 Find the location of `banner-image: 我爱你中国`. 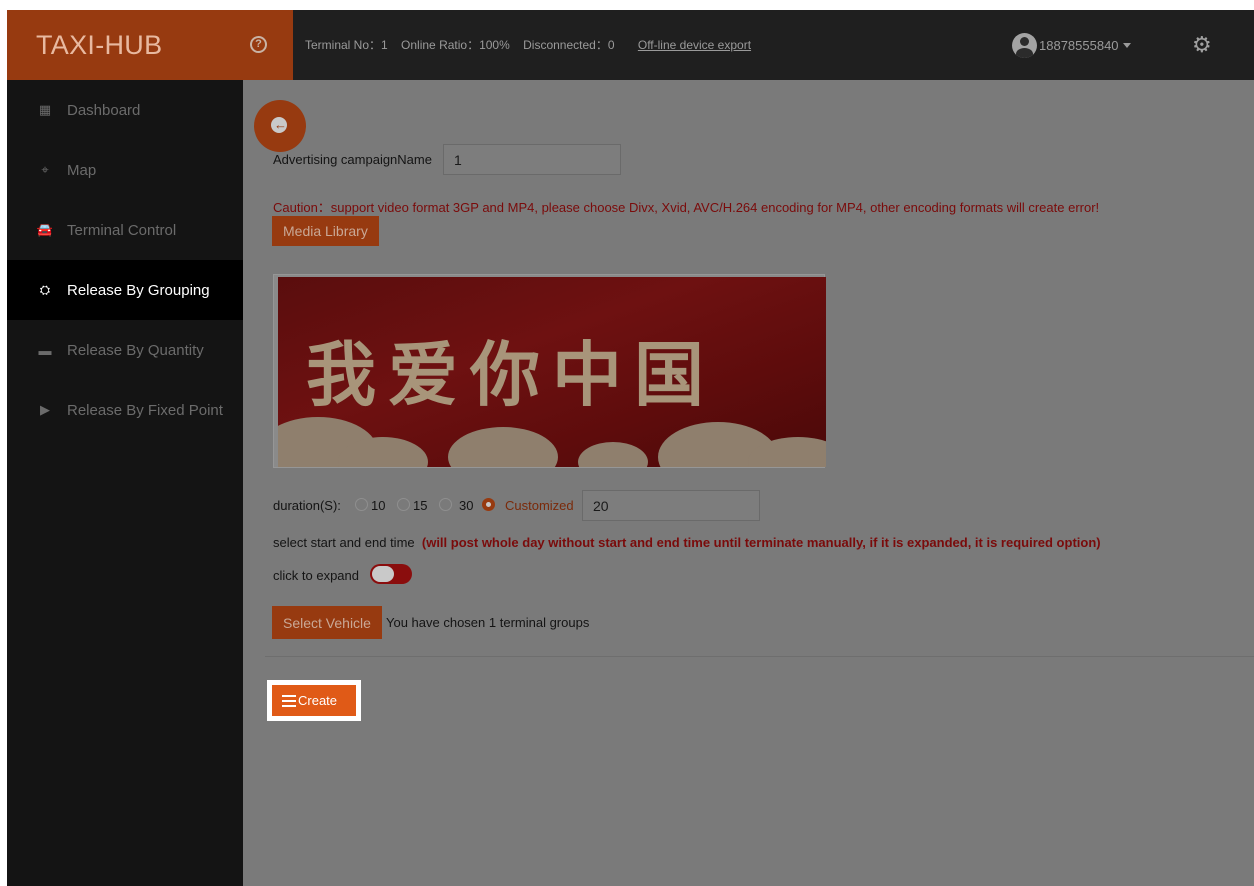

banner-image: 我爱你中国 is located at coordinates (552, 372).